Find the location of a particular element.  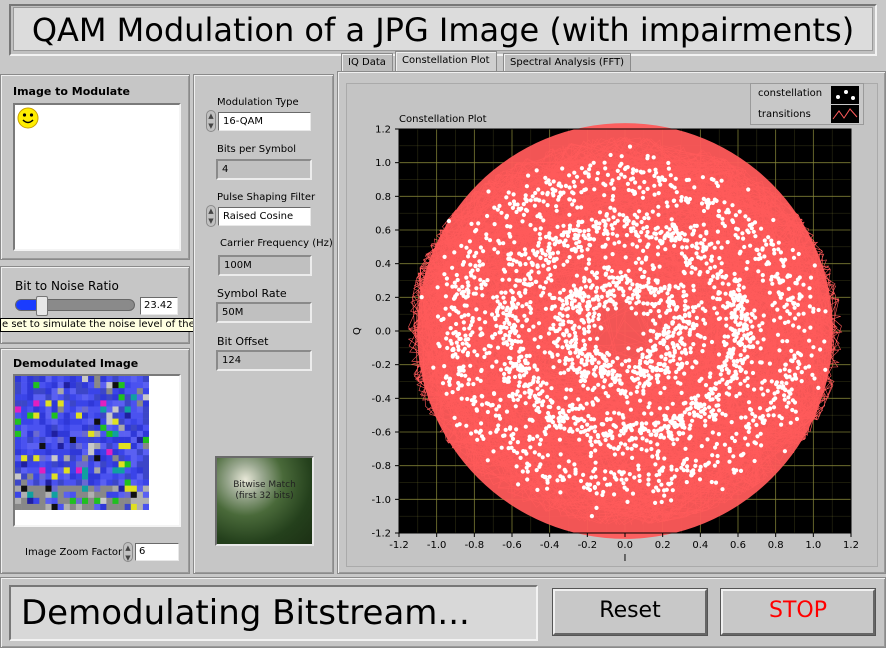

tab-constellation-plot: Constellation Plot is located at coordinates (446, 61).